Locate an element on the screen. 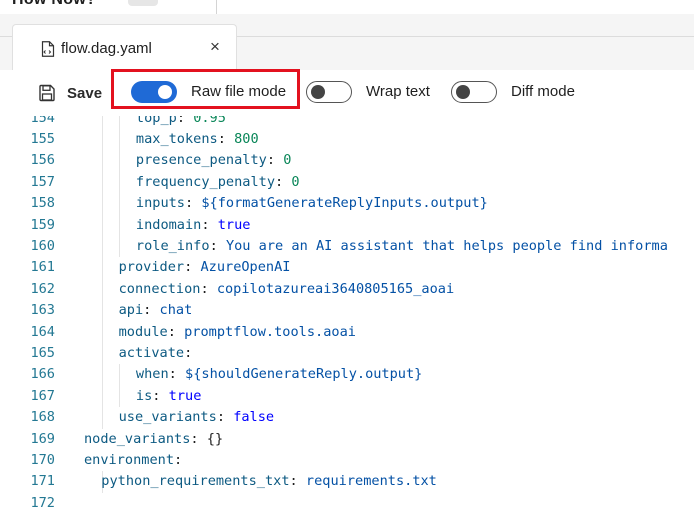 This screenshot has width=694, height=530. yaml-value: 0.95 is located at coordinates (209, 121).